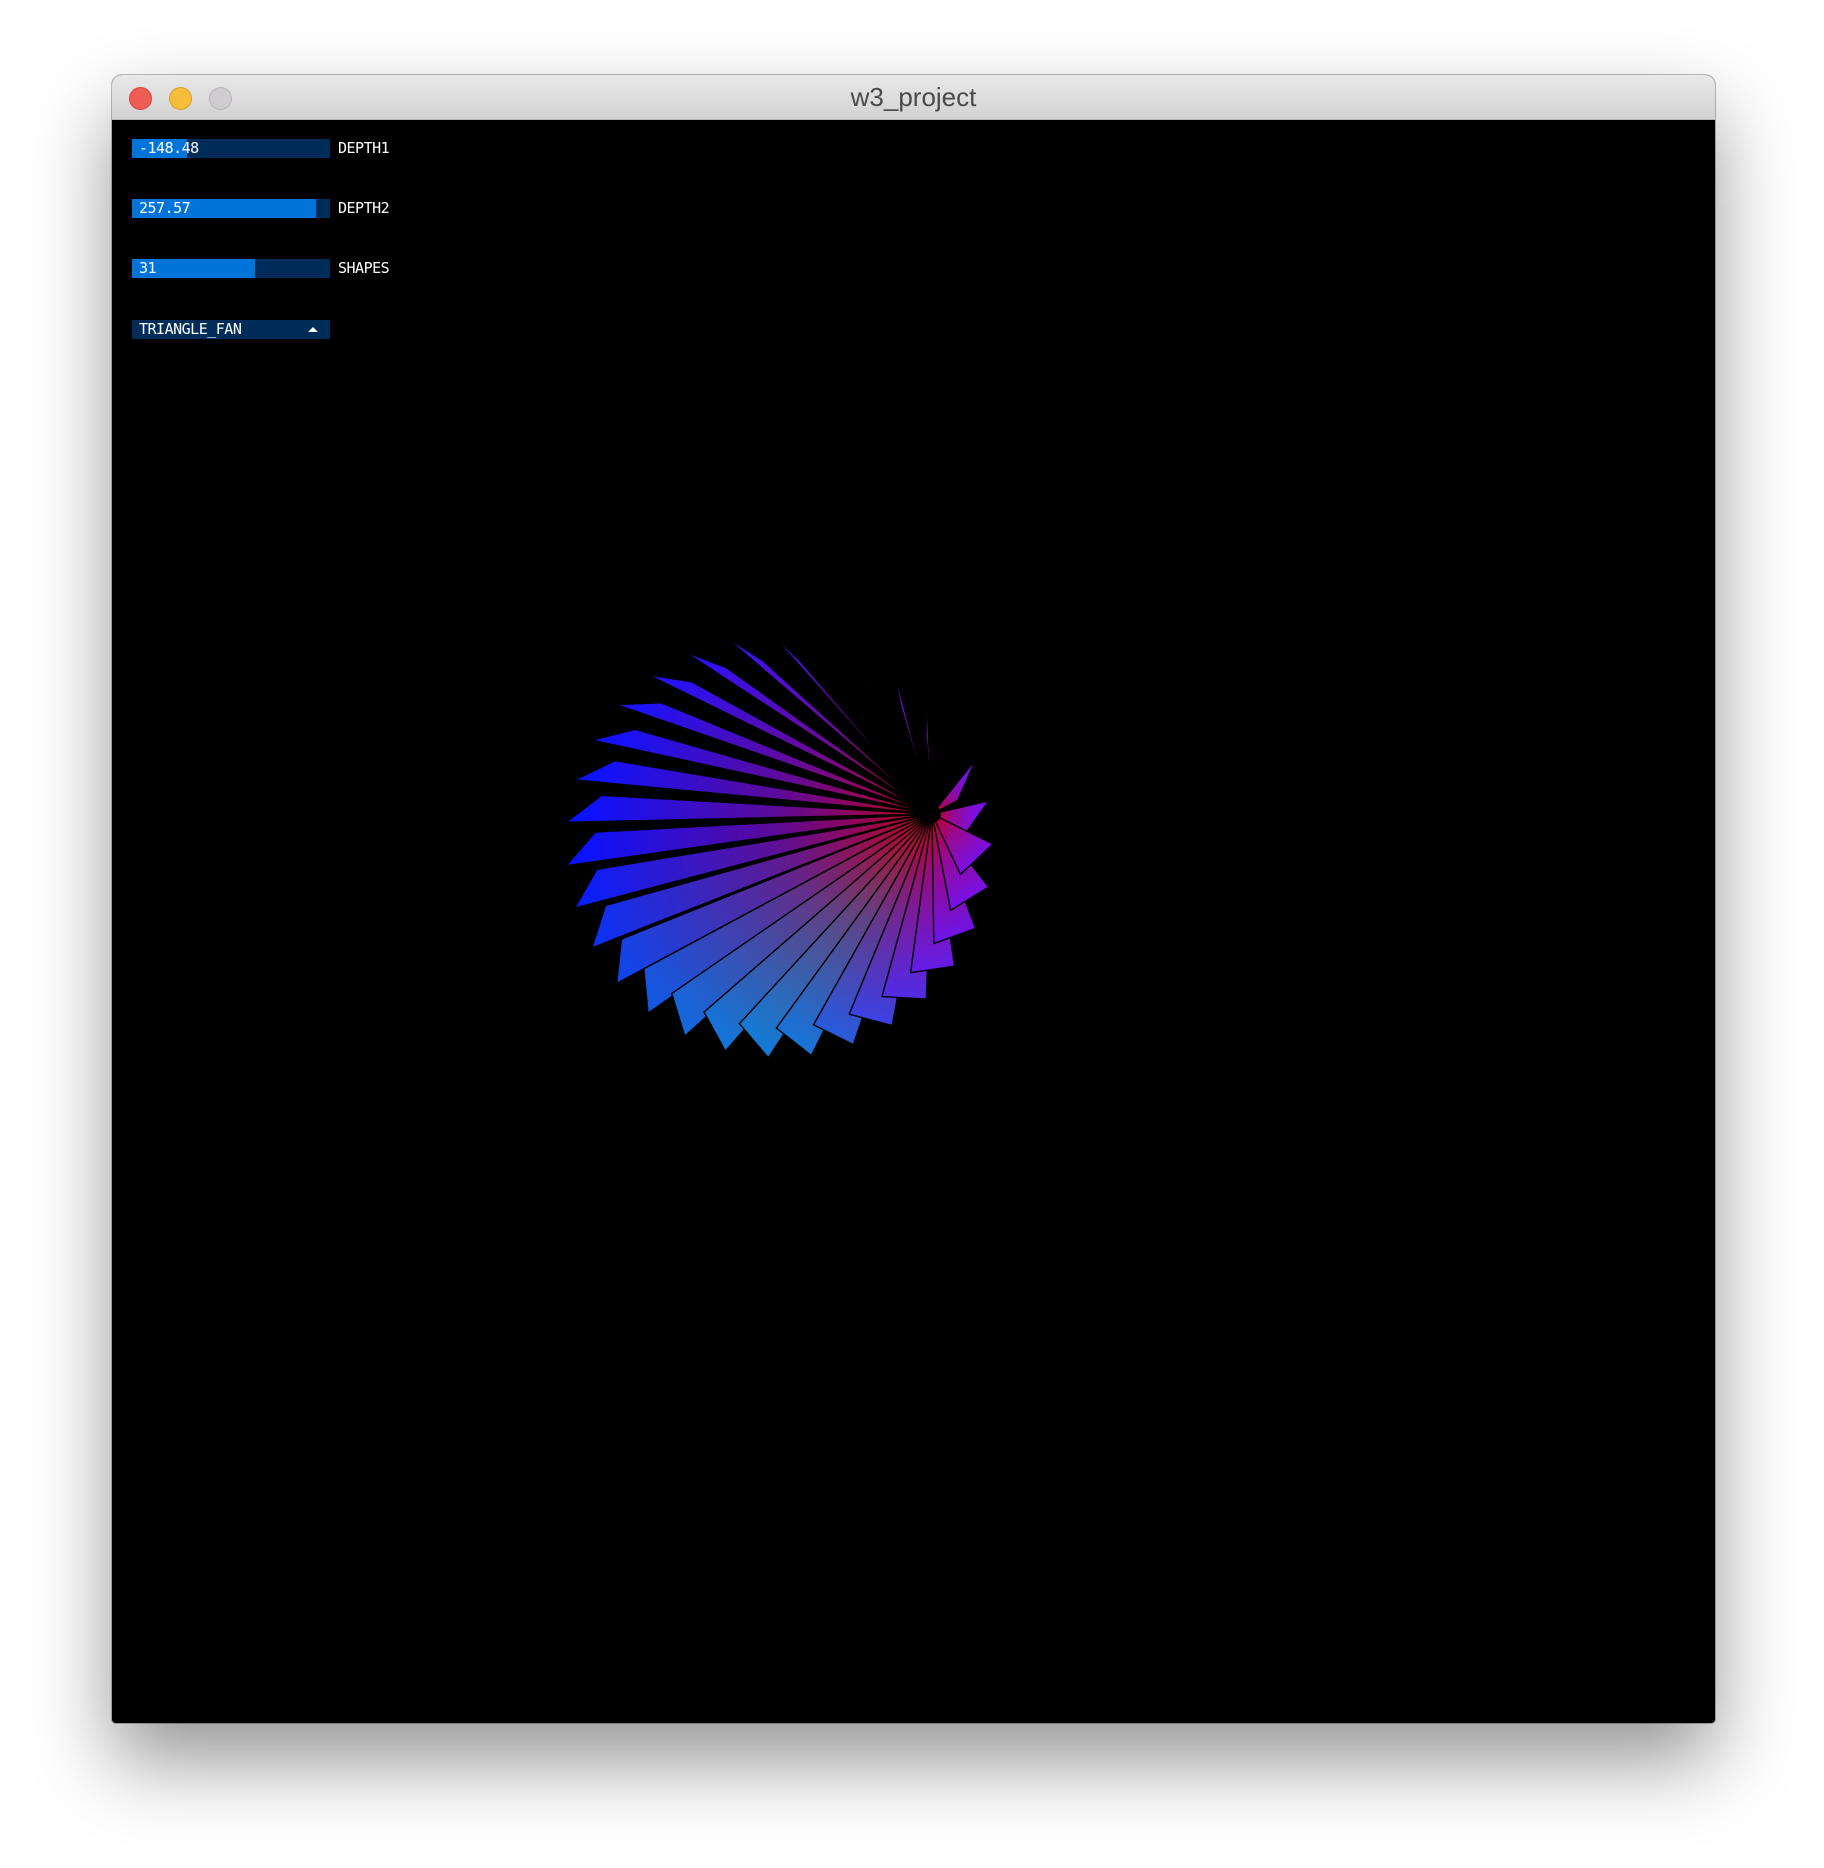  I want to click on primitive-dropdown: TRIANGLE_FAN, so click(231, 329).